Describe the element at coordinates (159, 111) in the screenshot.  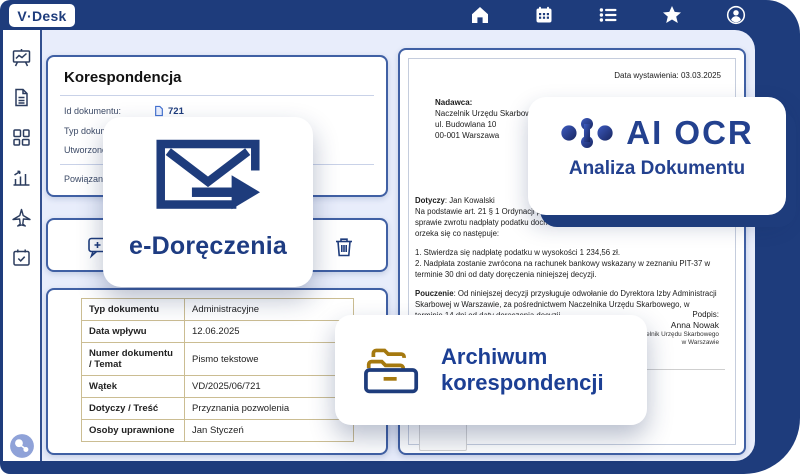
I see `file-icon` at that location.